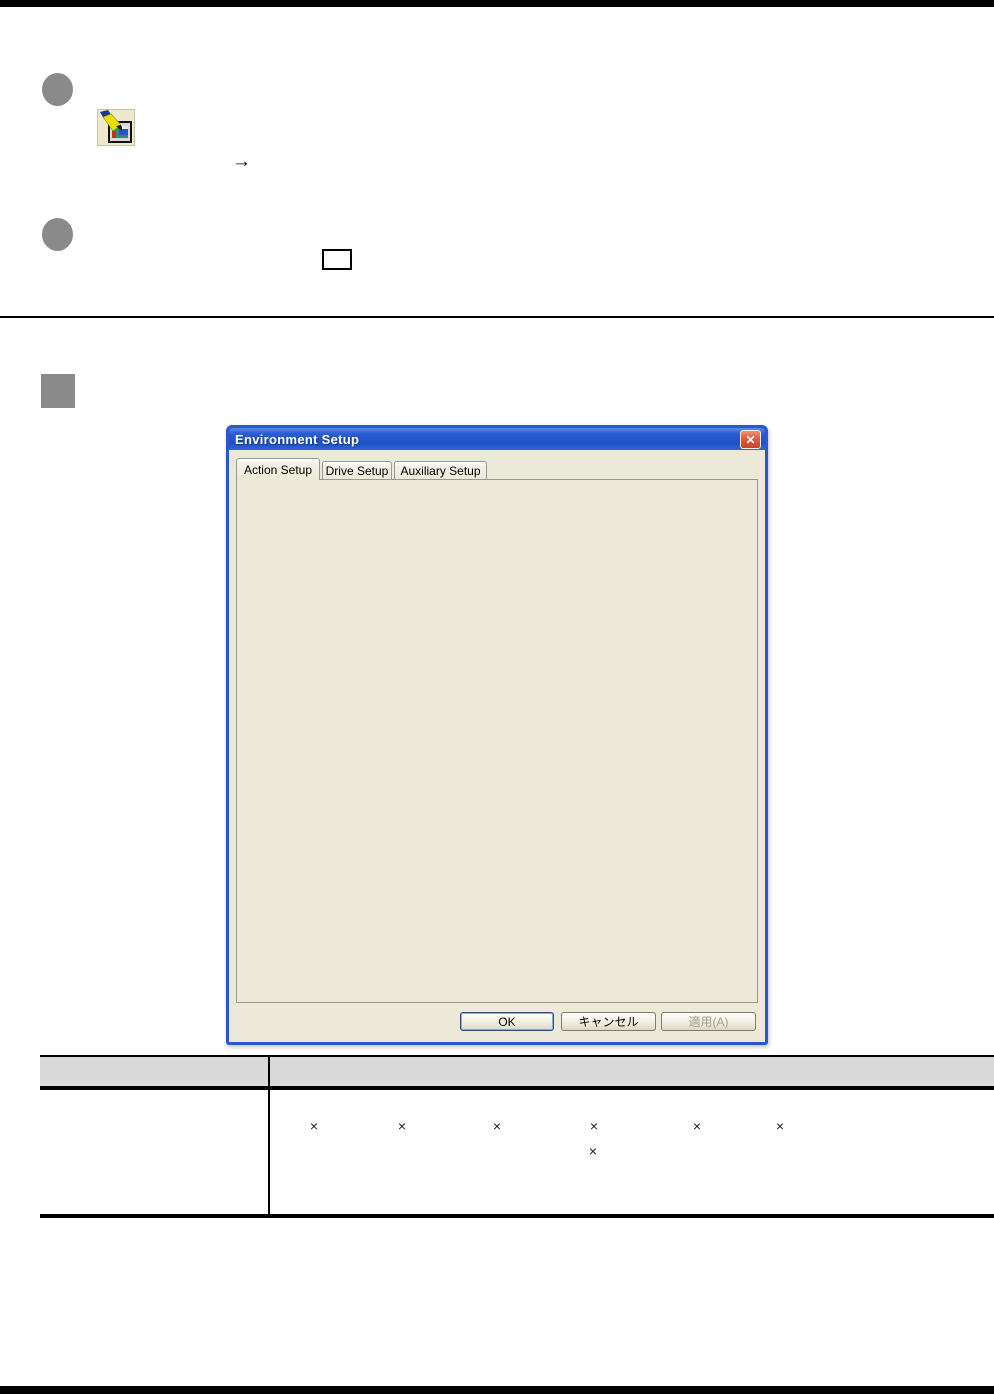  What do you see at coordinates (269, 1134) in the screenshot?
I see `table-column-divider` at bounding box center [269, 1134].